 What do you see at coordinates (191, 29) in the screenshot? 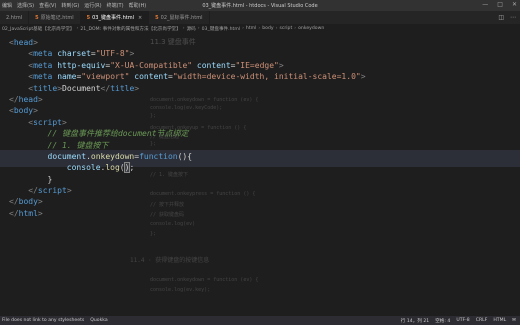
I see `breadcrumb-item: 源码` at bounding box center [191, 29].